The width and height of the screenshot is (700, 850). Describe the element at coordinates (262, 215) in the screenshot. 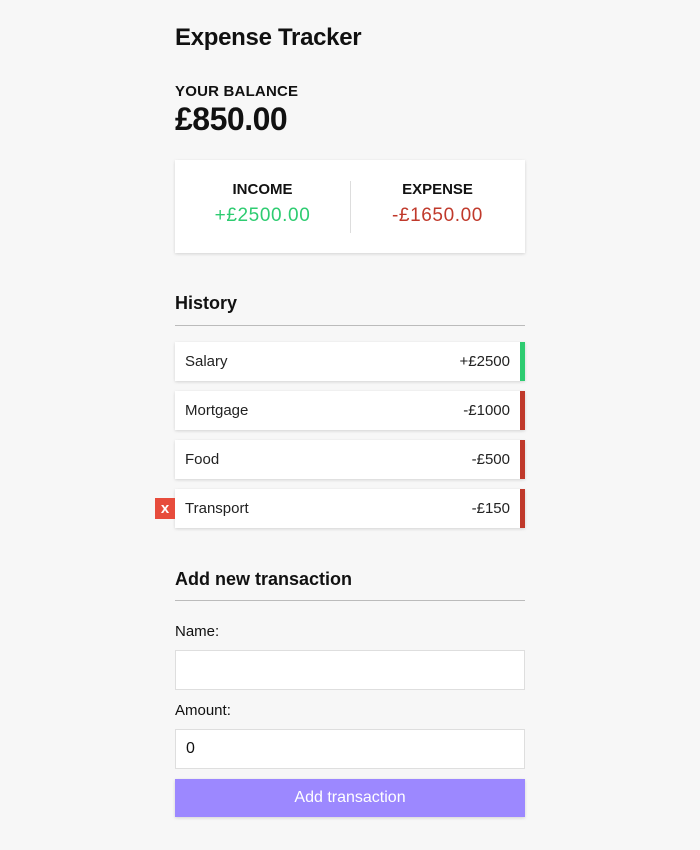

I see `income-value: +£2500.00` at that location.